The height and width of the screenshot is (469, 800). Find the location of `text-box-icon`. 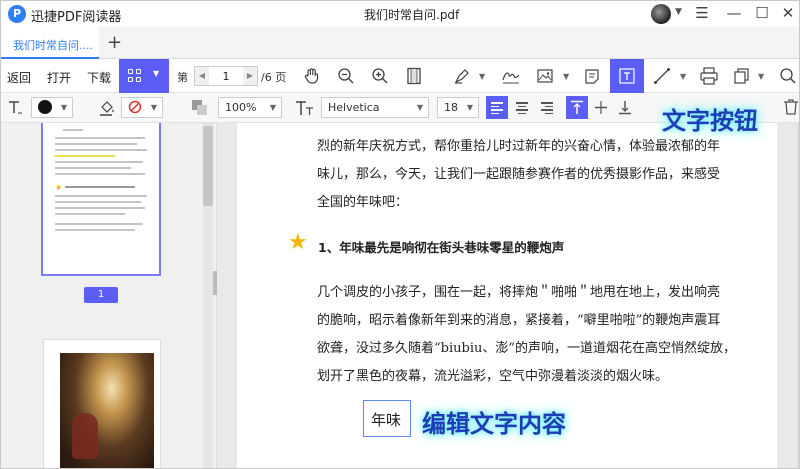

text-box-icon is located at coordinates (627, 76).